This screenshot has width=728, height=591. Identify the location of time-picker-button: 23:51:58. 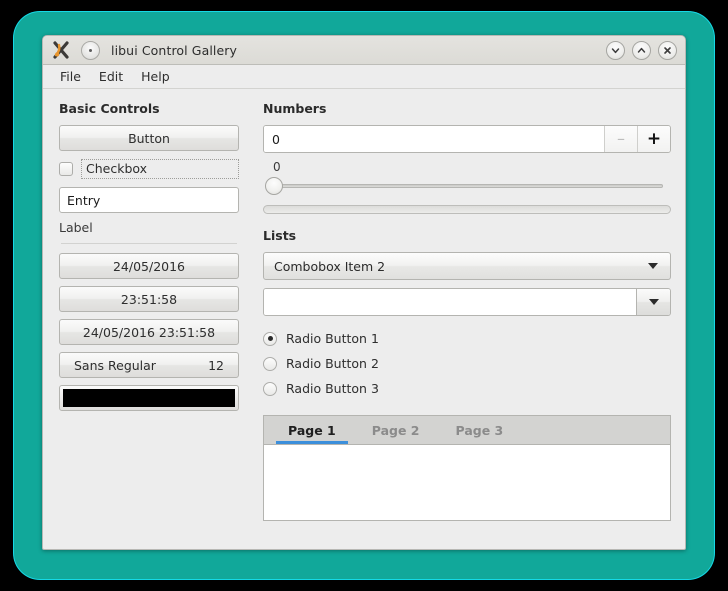
(149, 299).